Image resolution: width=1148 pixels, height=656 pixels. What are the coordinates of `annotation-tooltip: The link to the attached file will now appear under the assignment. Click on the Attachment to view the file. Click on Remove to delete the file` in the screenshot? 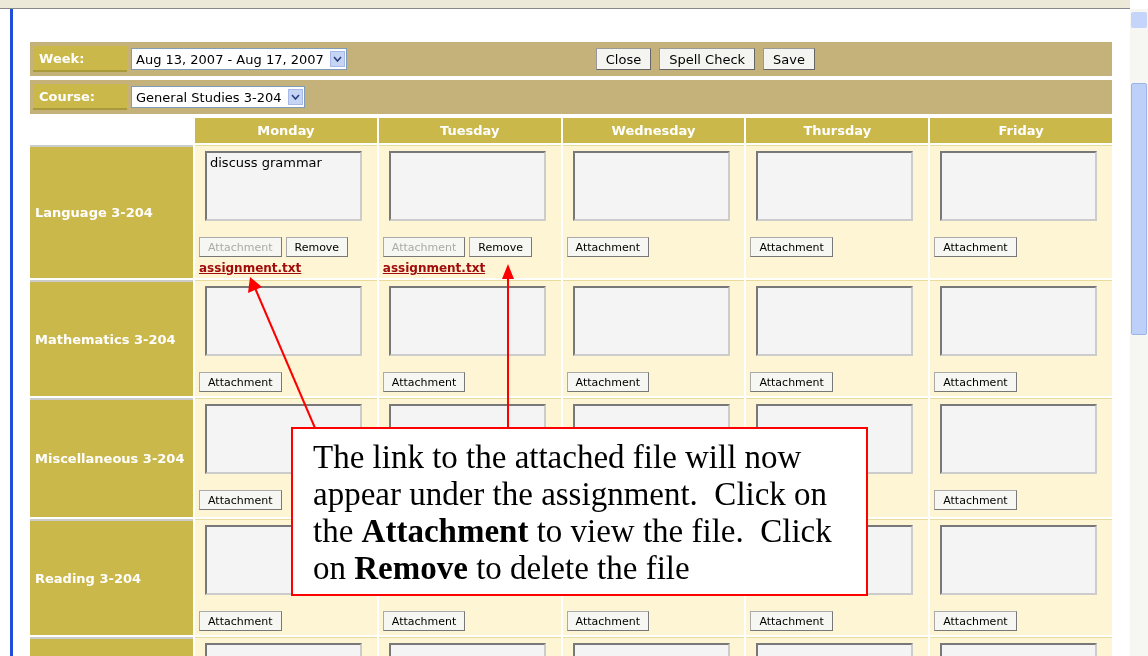 It's located at (579, 511).